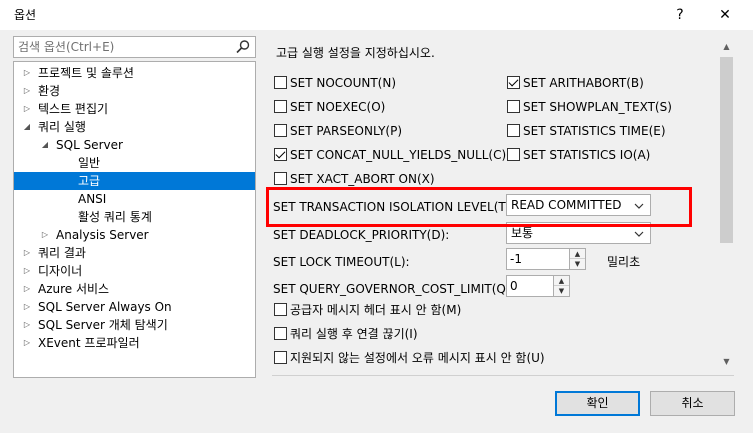 This screenshot has height=433, width=753. Describe the element at coordinates (343, 83) in the screenshot. I see `checkbox-label: SET NOCOUNT(N)` at that location.